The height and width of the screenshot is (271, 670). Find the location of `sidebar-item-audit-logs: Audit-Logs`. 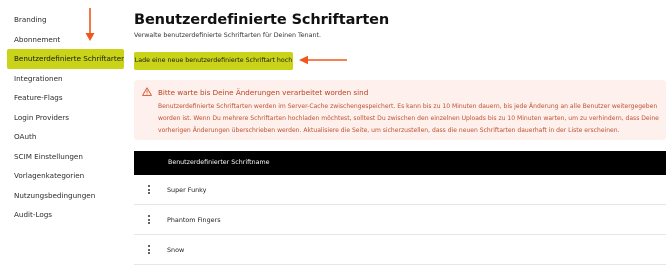

sidebar-item-audit-logs: Audit-Logs is located at coordinates (65, 215).